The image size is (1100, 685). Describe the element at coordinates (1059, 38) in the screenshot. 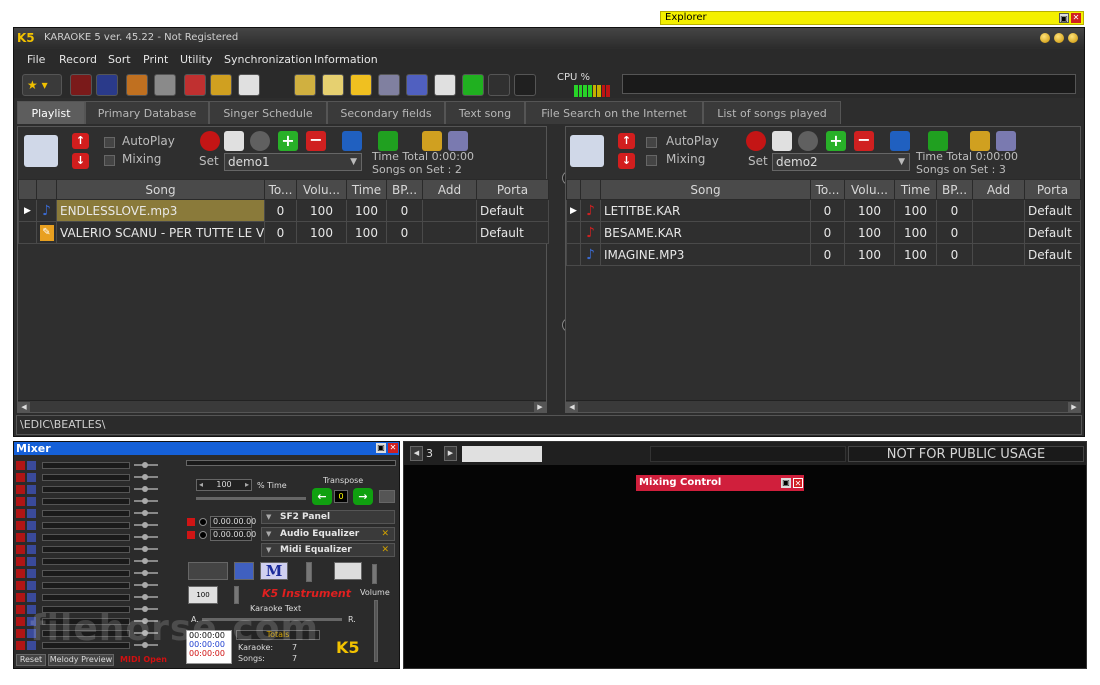

I see `maximize-icon` at that location.